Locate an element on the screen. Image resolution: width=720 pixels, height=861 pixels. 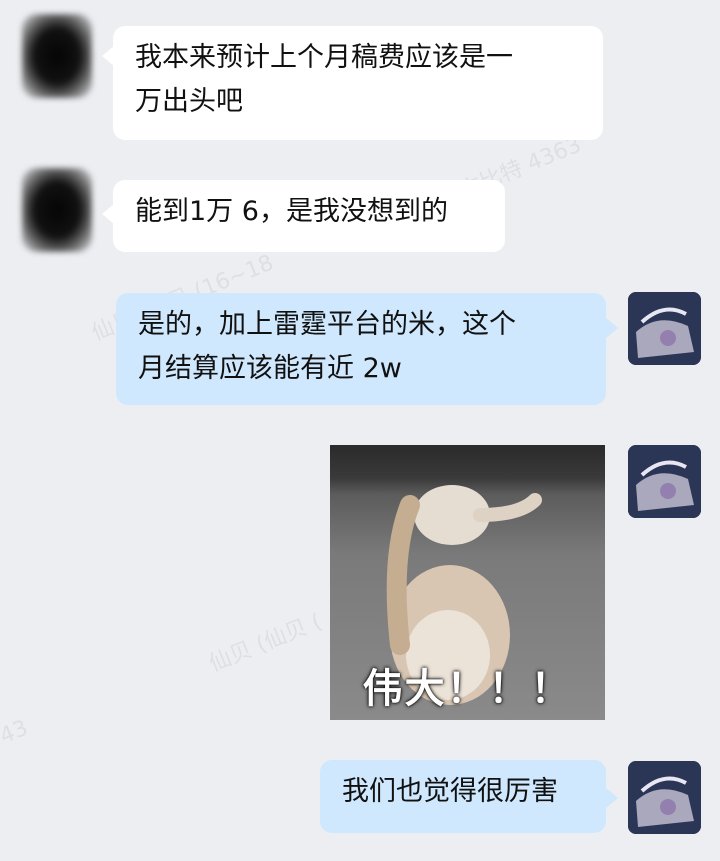
hamster-sticker-icon: 伟大！！！ is located at coordinates (467, 582).